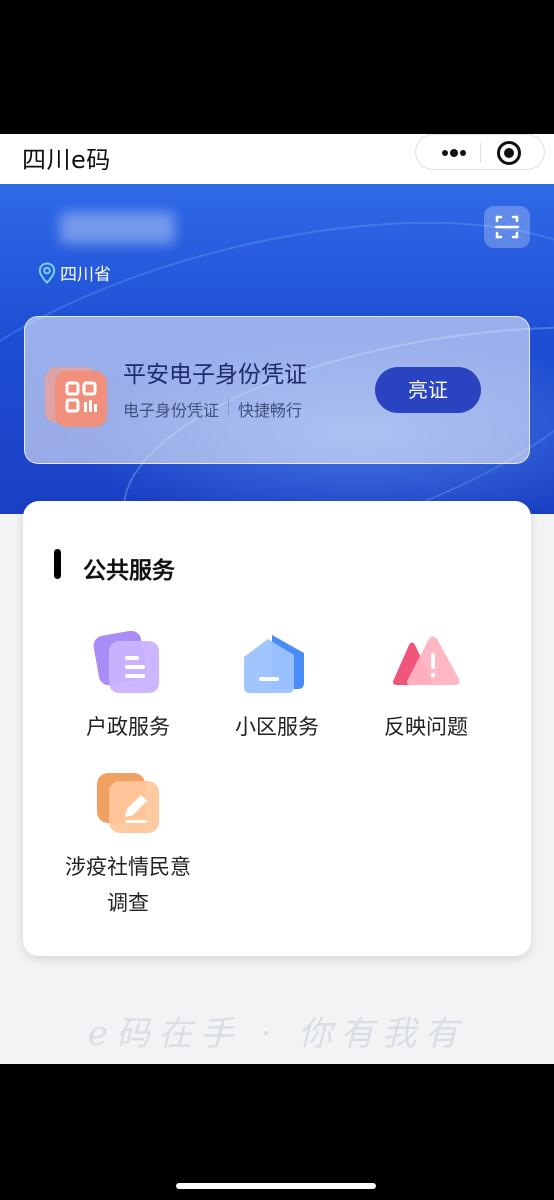 Image resolution: width=554 pixels, height=1200 pixels. I want to click on qr-credential-icon, so click(78, 396).